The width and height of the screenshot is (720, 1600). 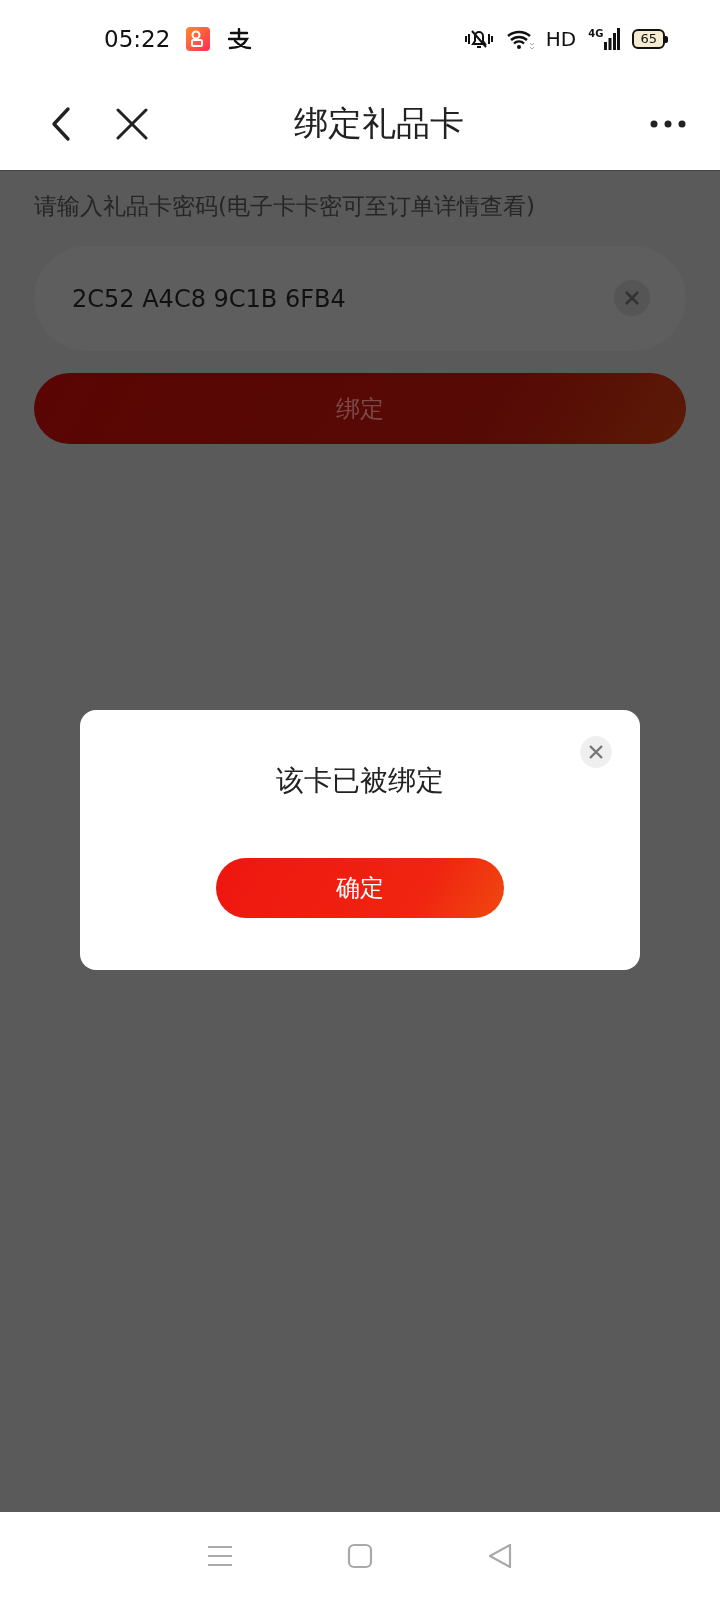 What do you see at coordinates (137, 39) in the screenshot?
I see `clock-time: 05:22` at bounding box center [137, 39].